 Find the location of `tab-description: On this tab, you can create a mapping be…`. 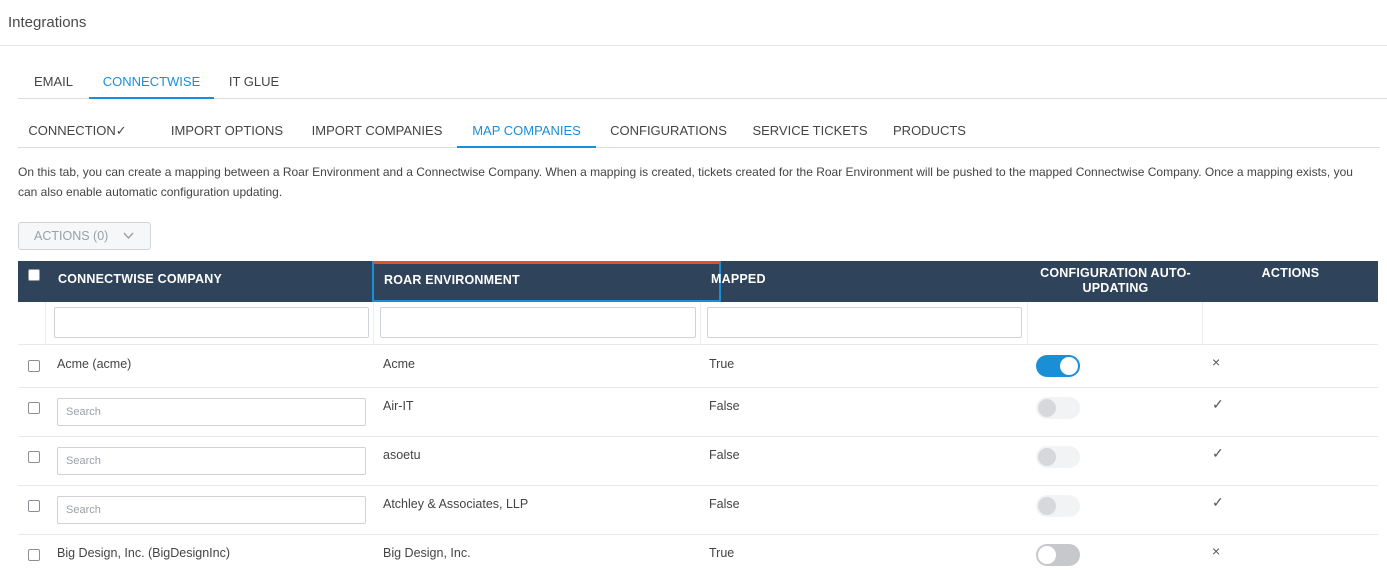

tab-description: On this tab, you can create a mapping be… is located at coordinates (685, 182).